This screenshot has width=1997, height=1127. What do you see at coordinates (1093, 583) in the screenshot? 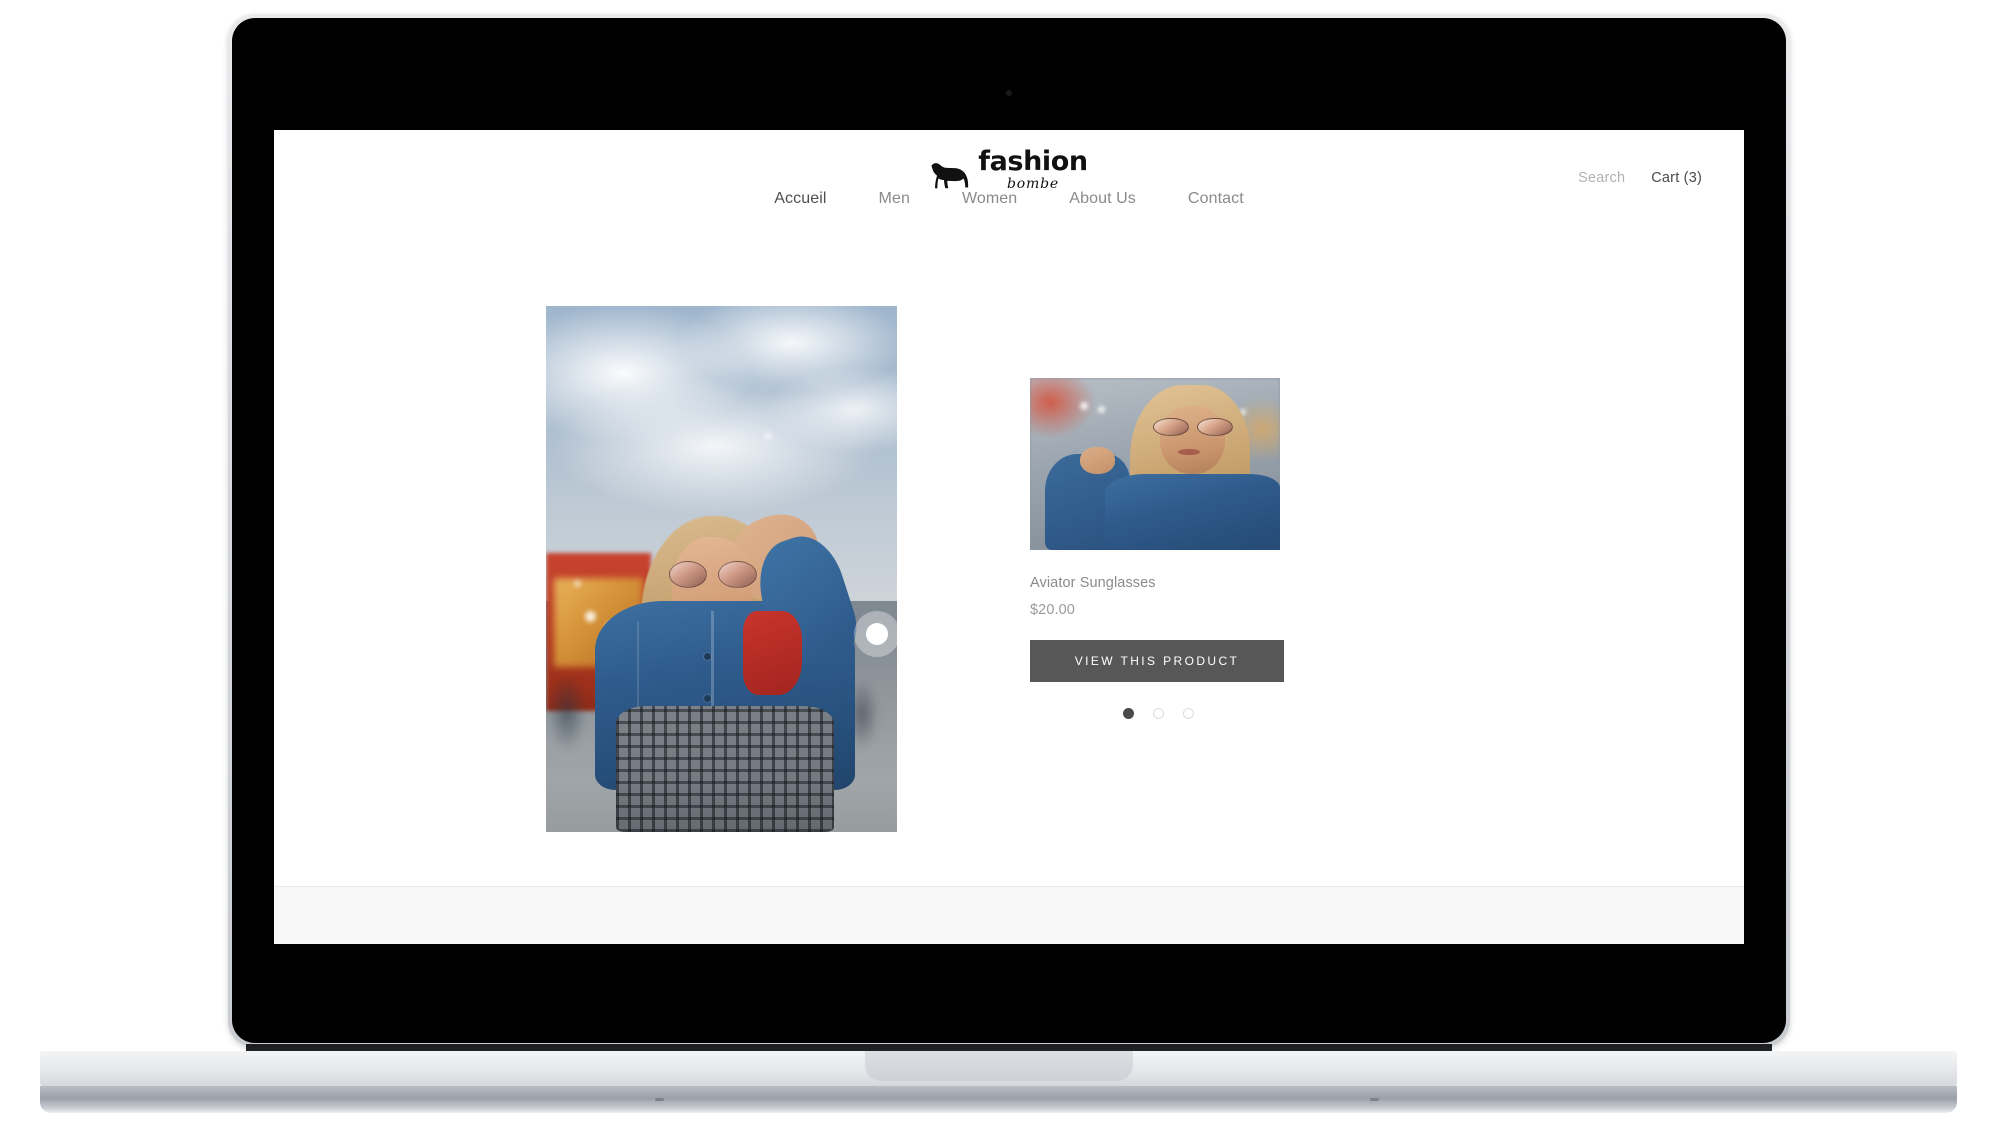
I see `product-title: Aviator Sunglasses` at bounding box center [1093, 583].